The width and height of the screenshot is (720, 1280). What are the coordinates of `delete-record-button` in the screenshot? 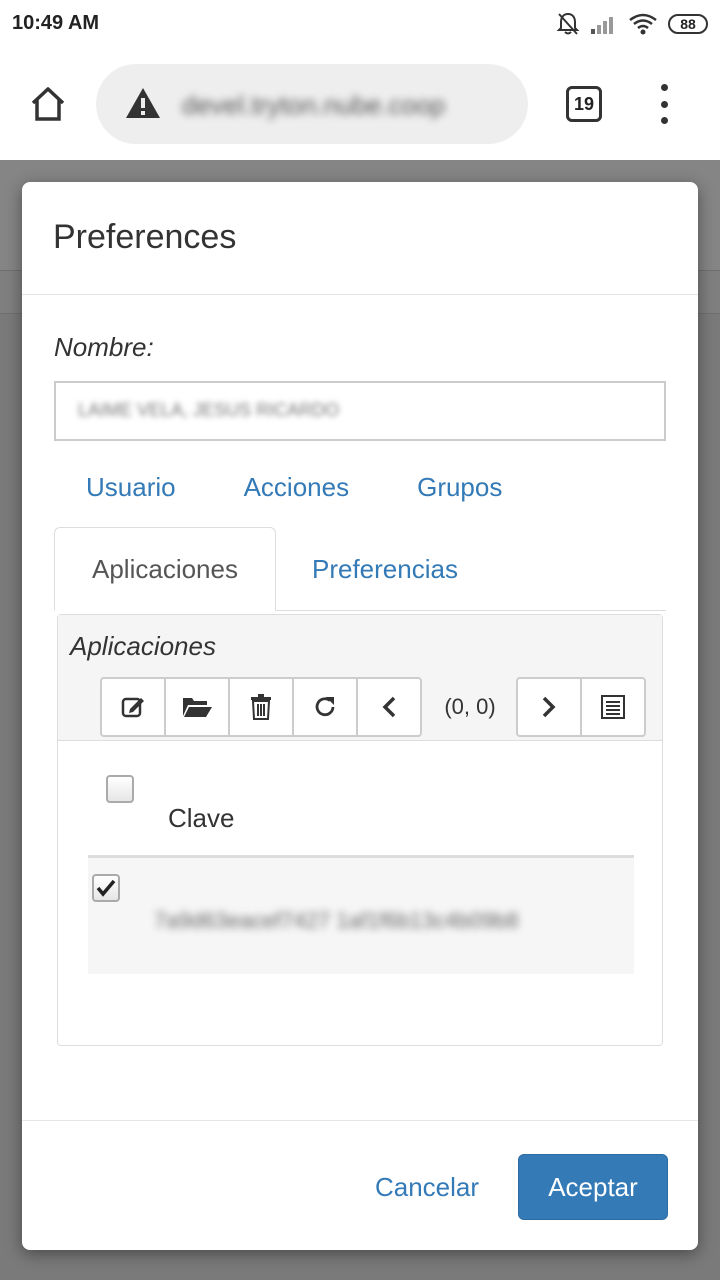 It's located at (261, 707).